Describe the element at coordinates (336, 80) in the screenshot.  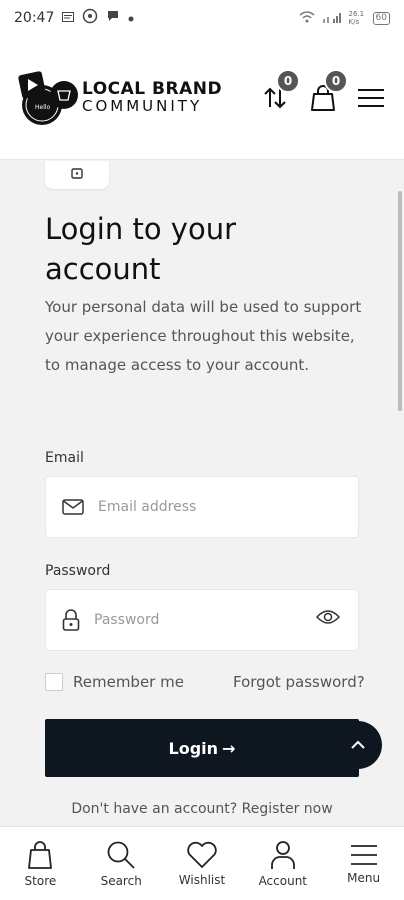
I see `cart-count-badge: 0` at that location.